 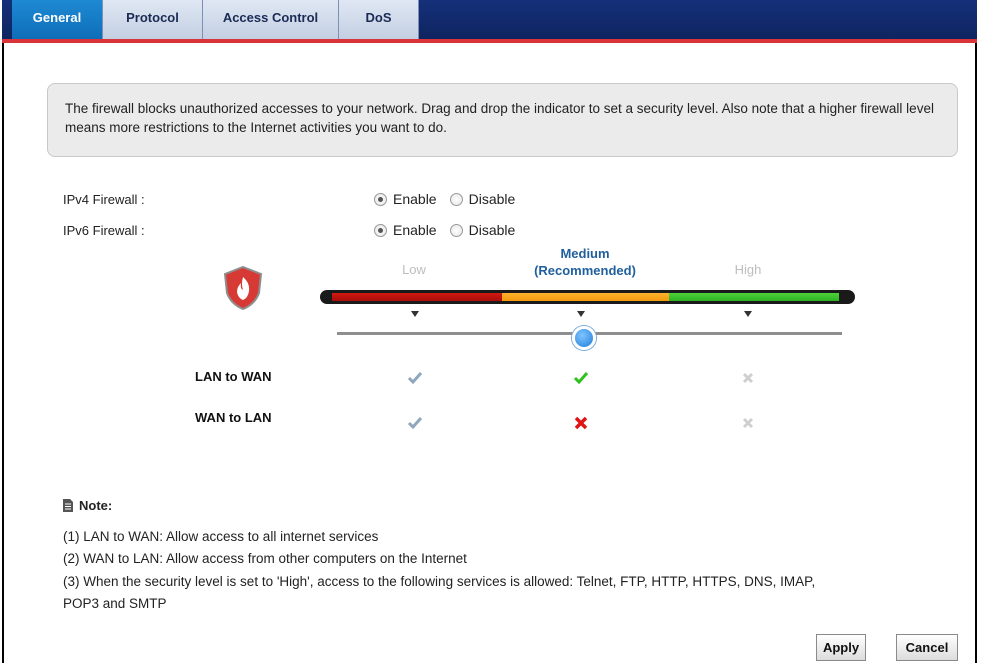 I want to click on ipv6-firewall-label: IPv6 Firewall :, so click(x=104, y=230).